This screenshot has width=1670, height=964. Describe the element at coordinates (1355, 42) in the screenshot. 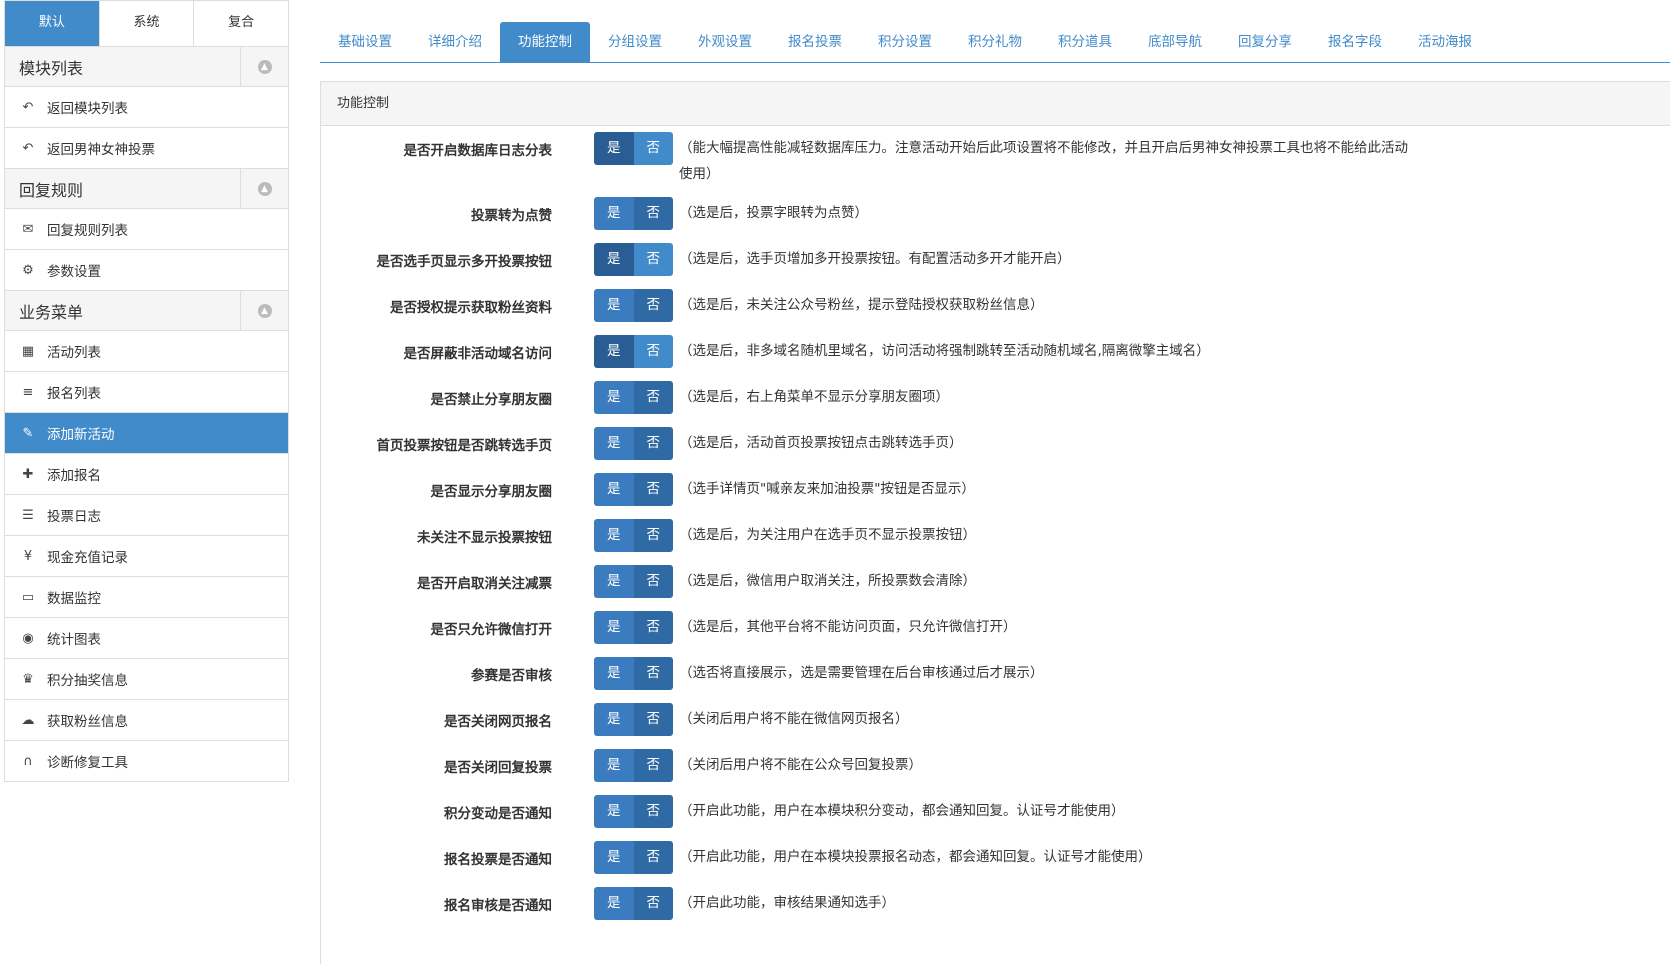

I see `tab-signup-fields: 报名字段` at that location.